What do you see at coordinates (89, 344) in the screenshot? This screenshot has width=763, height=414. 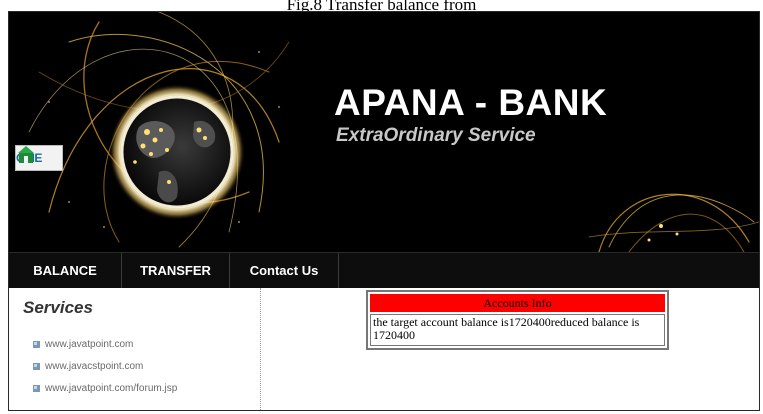 I see `service-link-label: www.javatpoint.com` at bounding box center [89, 344].